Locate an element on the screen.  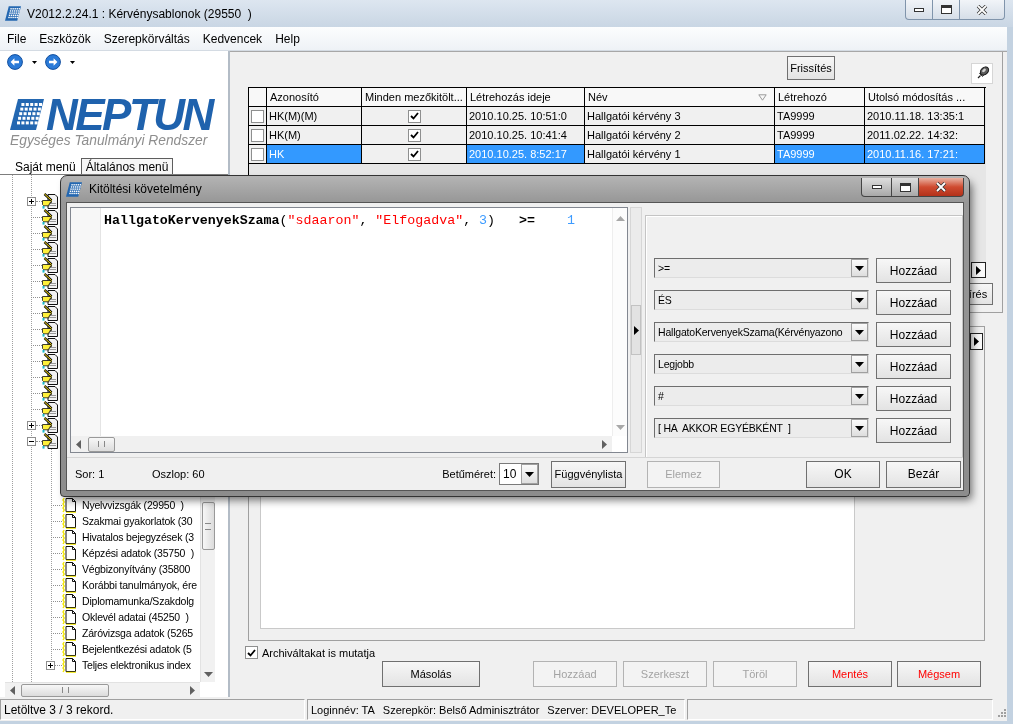
window-title: V2012.2.24.1 : Kérvénysablonok (29550 ) is located at coordinates (139, 13).